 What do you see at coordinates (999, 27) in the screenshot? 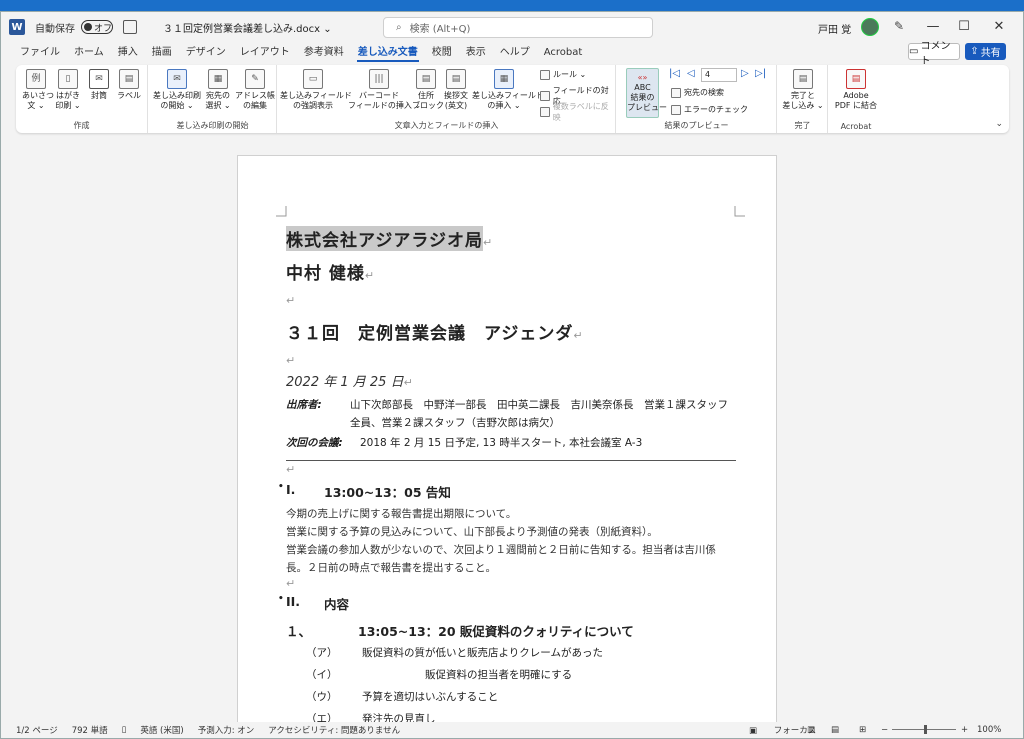
I see `close-button: ✕` at bounding box center [999, 27].